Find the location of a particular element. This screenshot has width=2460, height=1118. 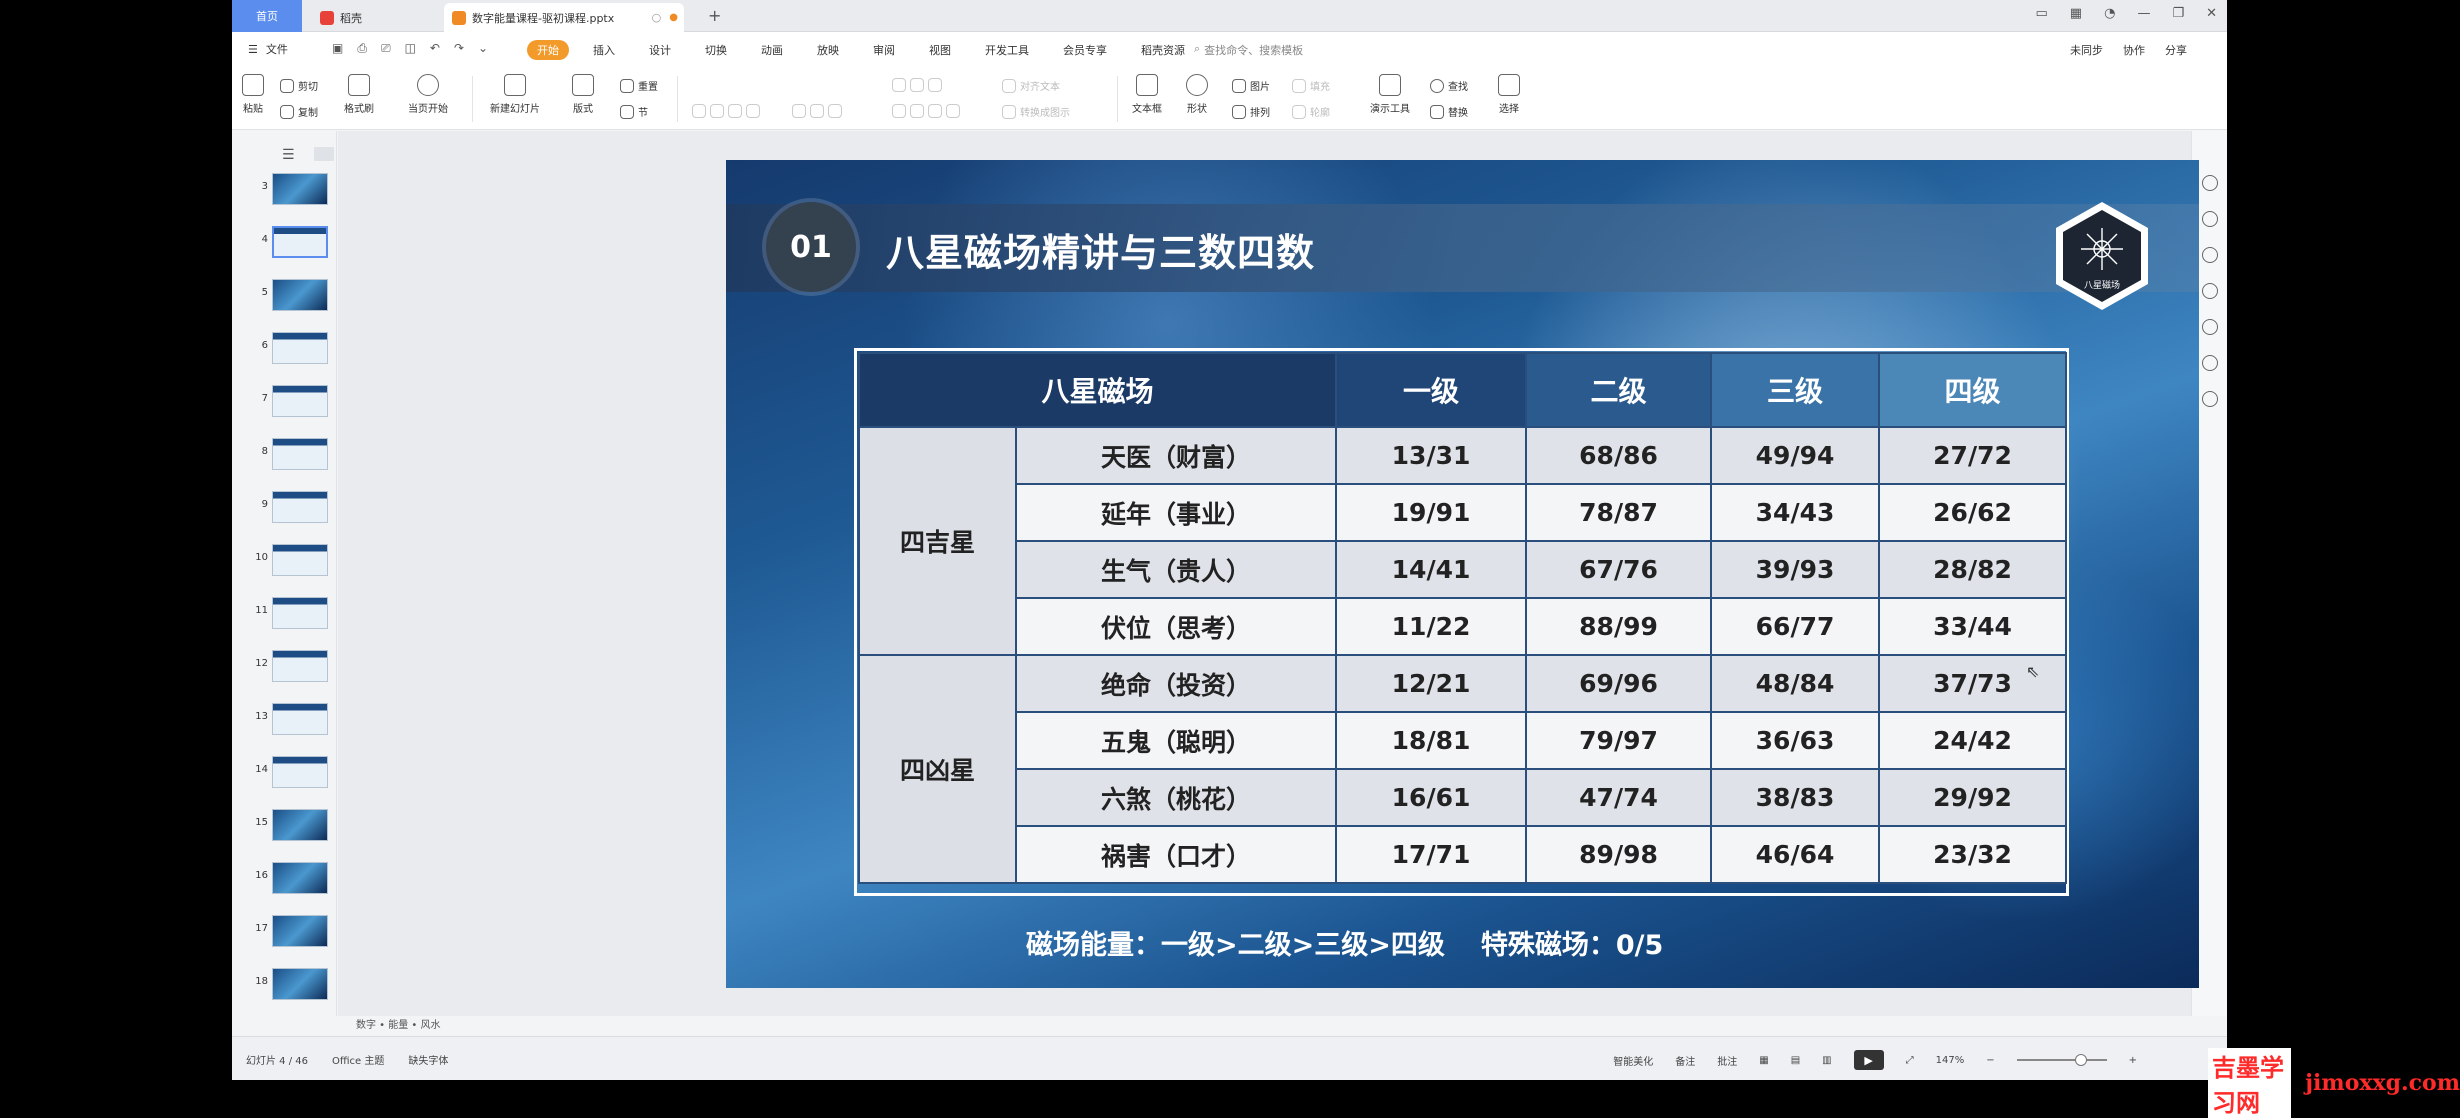

slide-thumbnail: 17 is located at coordinates (284, 931).